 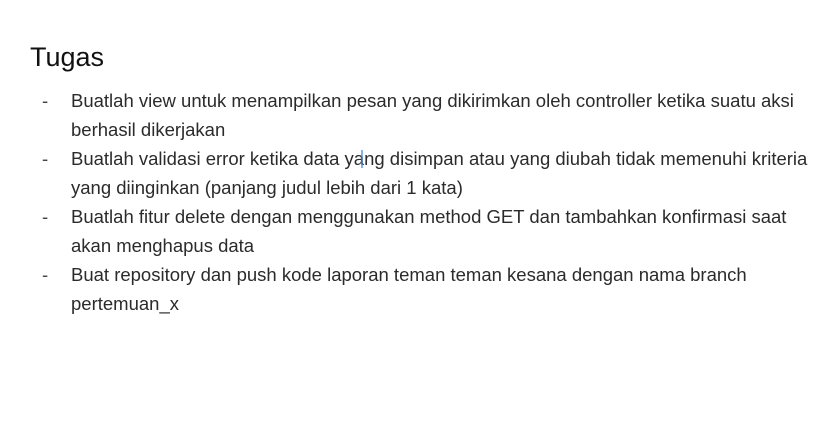 I want to click on slide-title: Tugas, so click(x=67, y=57).